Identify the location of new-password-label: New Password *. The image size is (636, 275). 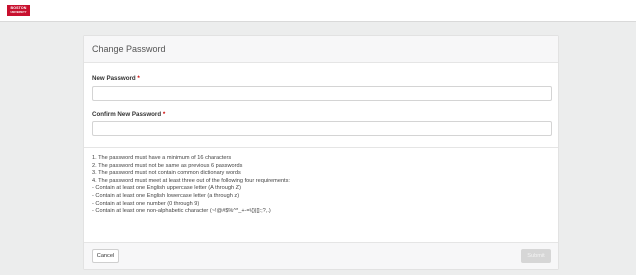
(116, 78).